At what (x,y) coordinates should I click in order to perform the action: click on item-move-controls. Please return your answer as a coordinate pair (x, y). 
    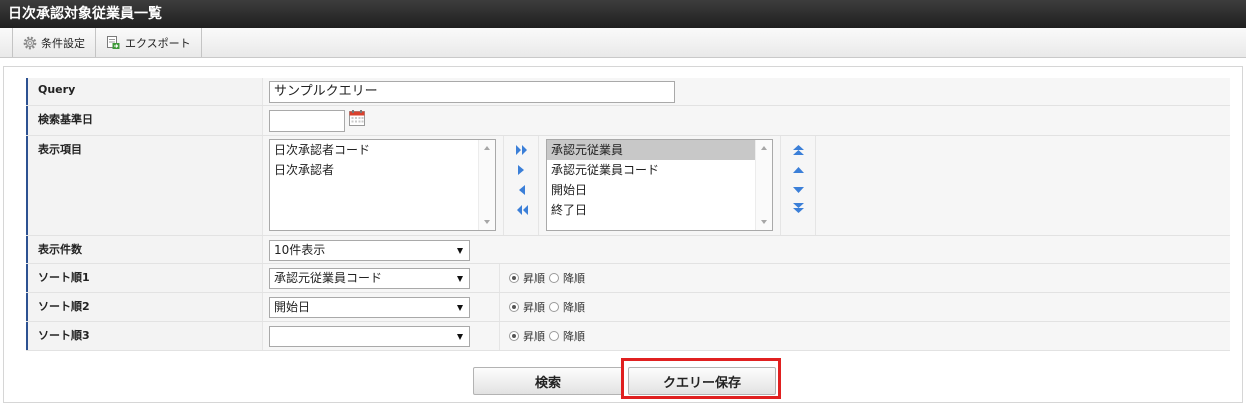
    Looking at the image, I should click on (521, 185).